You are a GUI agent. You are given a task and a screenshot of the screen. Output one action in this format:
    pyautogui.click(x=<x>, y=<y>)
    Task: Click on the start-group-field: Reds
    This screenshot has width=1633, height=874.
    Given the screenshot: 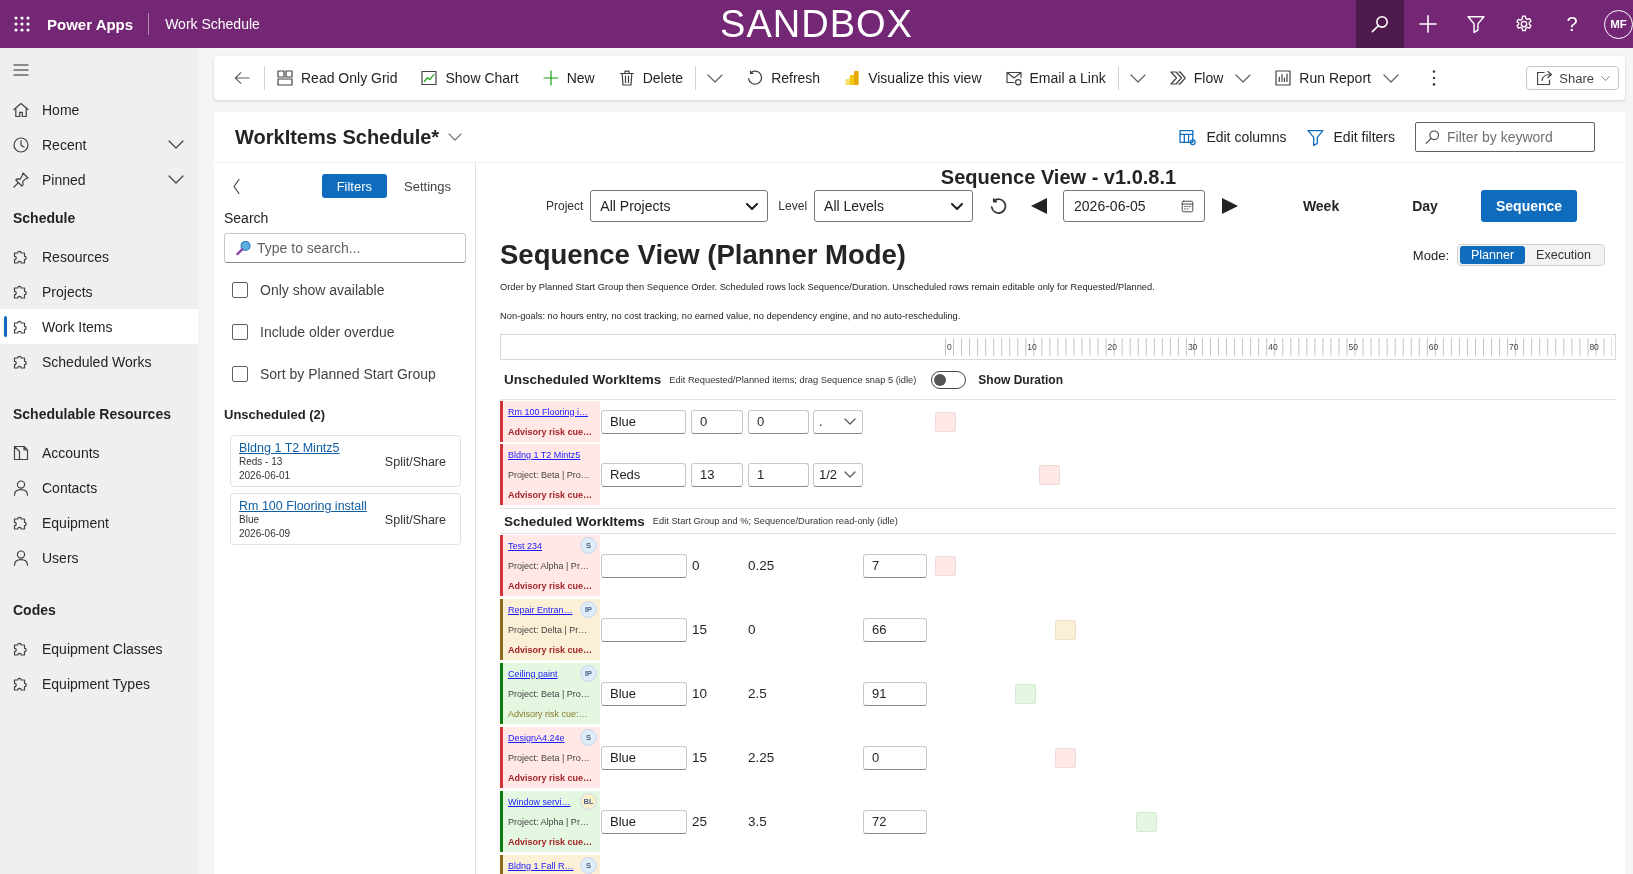 What is the action you would take?
    pyautogui.click(x=643, y=474)
    